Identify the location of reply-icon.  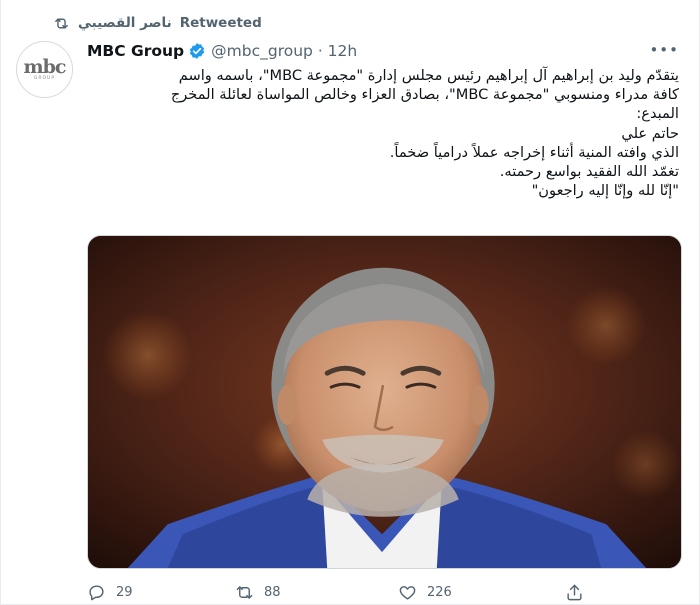
(96, 592).